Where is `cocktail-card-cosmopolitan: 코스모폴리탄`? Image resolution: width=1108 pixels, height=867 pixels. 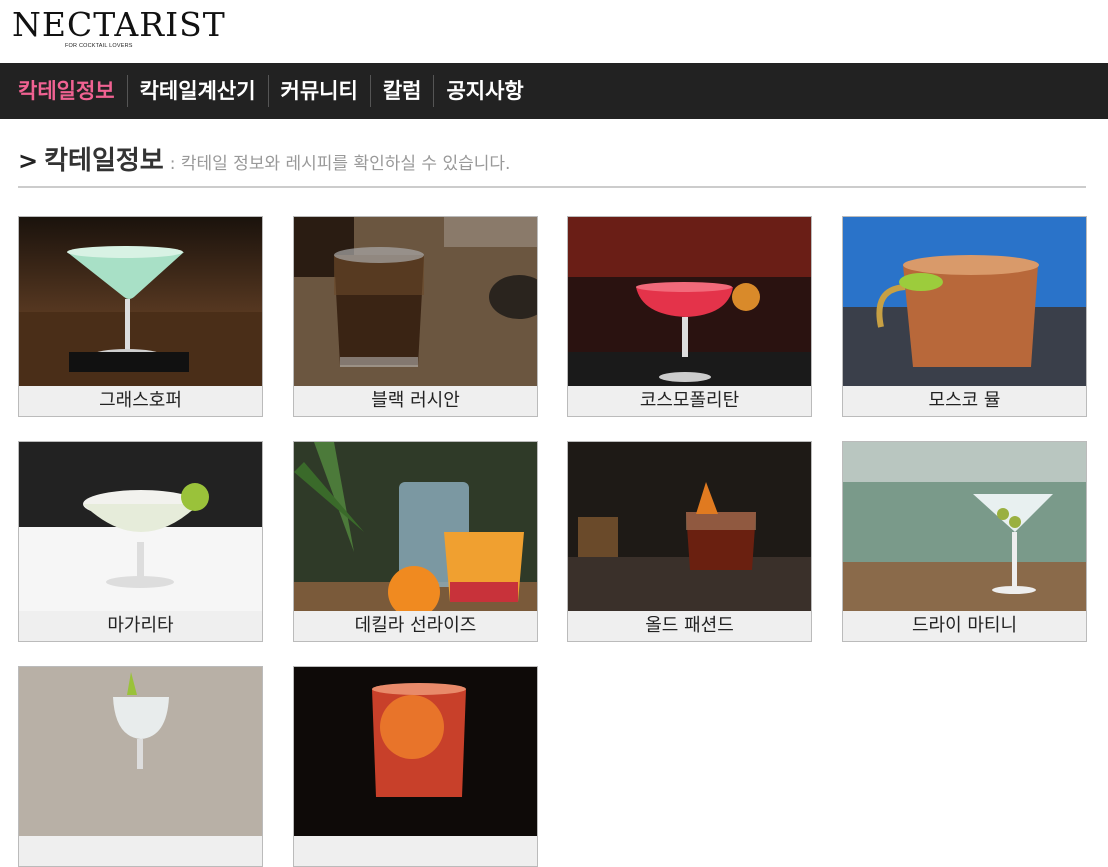 cocktail-card-cosmopolitan: 코스모폴리탄 is located at coordinates (689, 316).